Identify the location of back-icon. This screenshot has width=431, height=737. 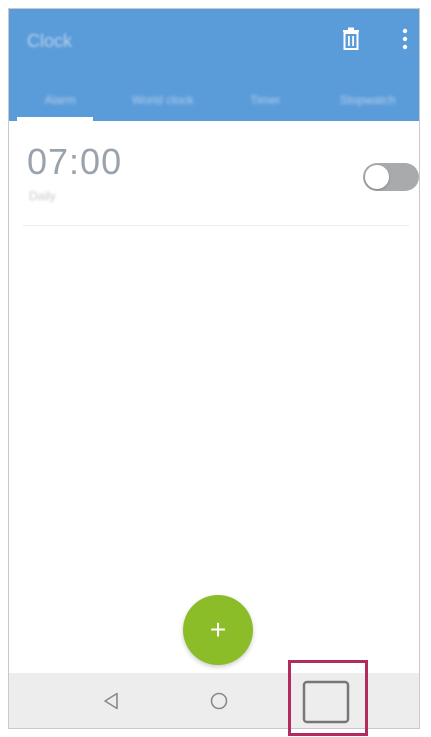
(111, 701).